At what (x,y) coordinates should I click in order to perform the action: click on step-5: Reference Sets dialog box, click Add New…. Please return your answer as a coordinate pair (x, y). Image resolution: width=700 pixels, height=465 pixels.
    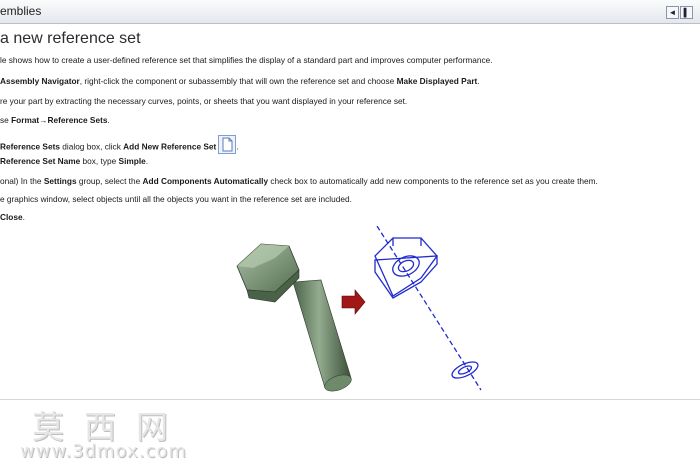
    Looking at the image, I should click on (119, 146).